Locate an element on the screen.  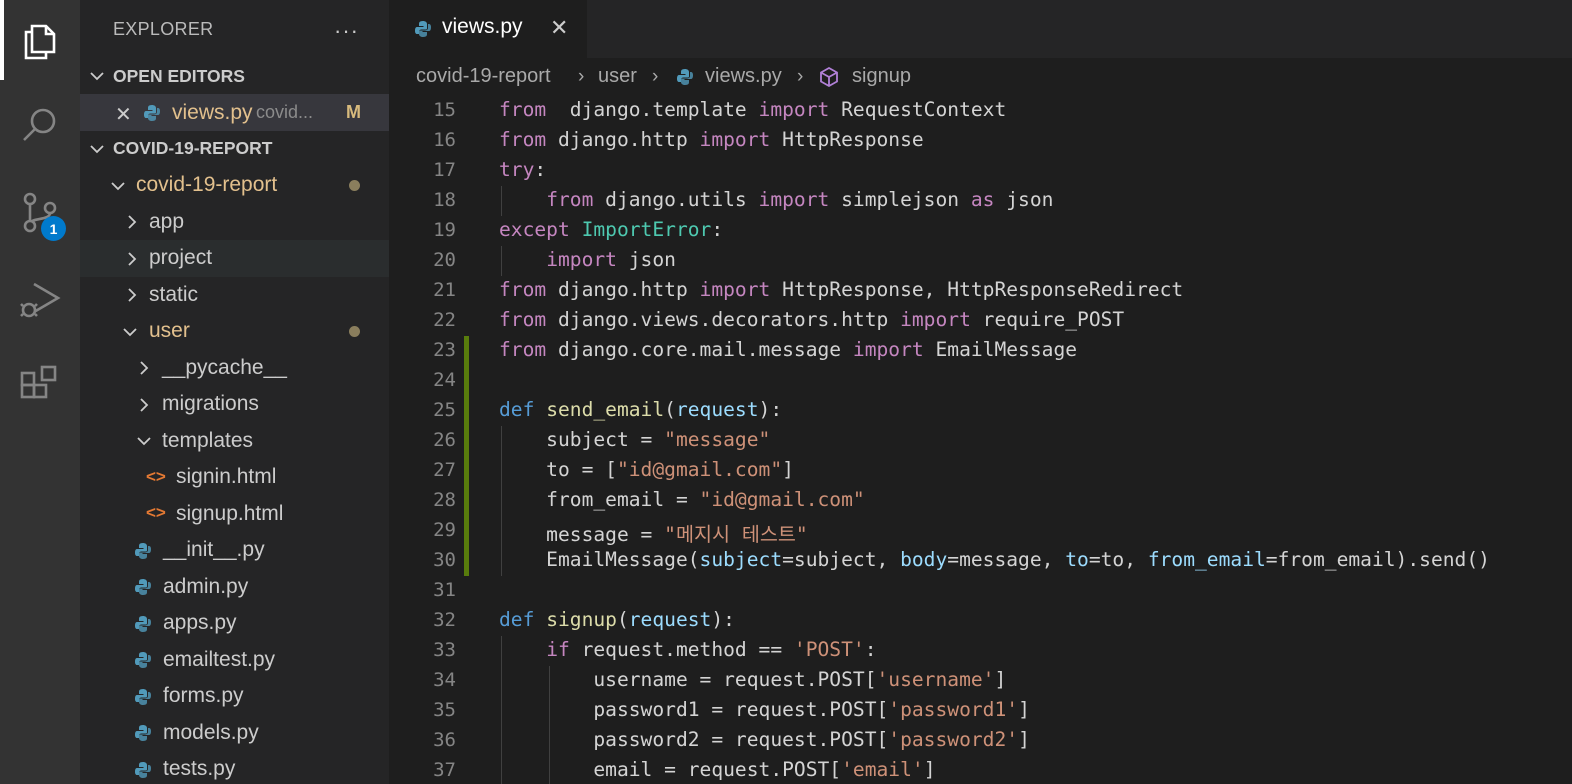
line-number: 33 is located at coordinates (444, 650).